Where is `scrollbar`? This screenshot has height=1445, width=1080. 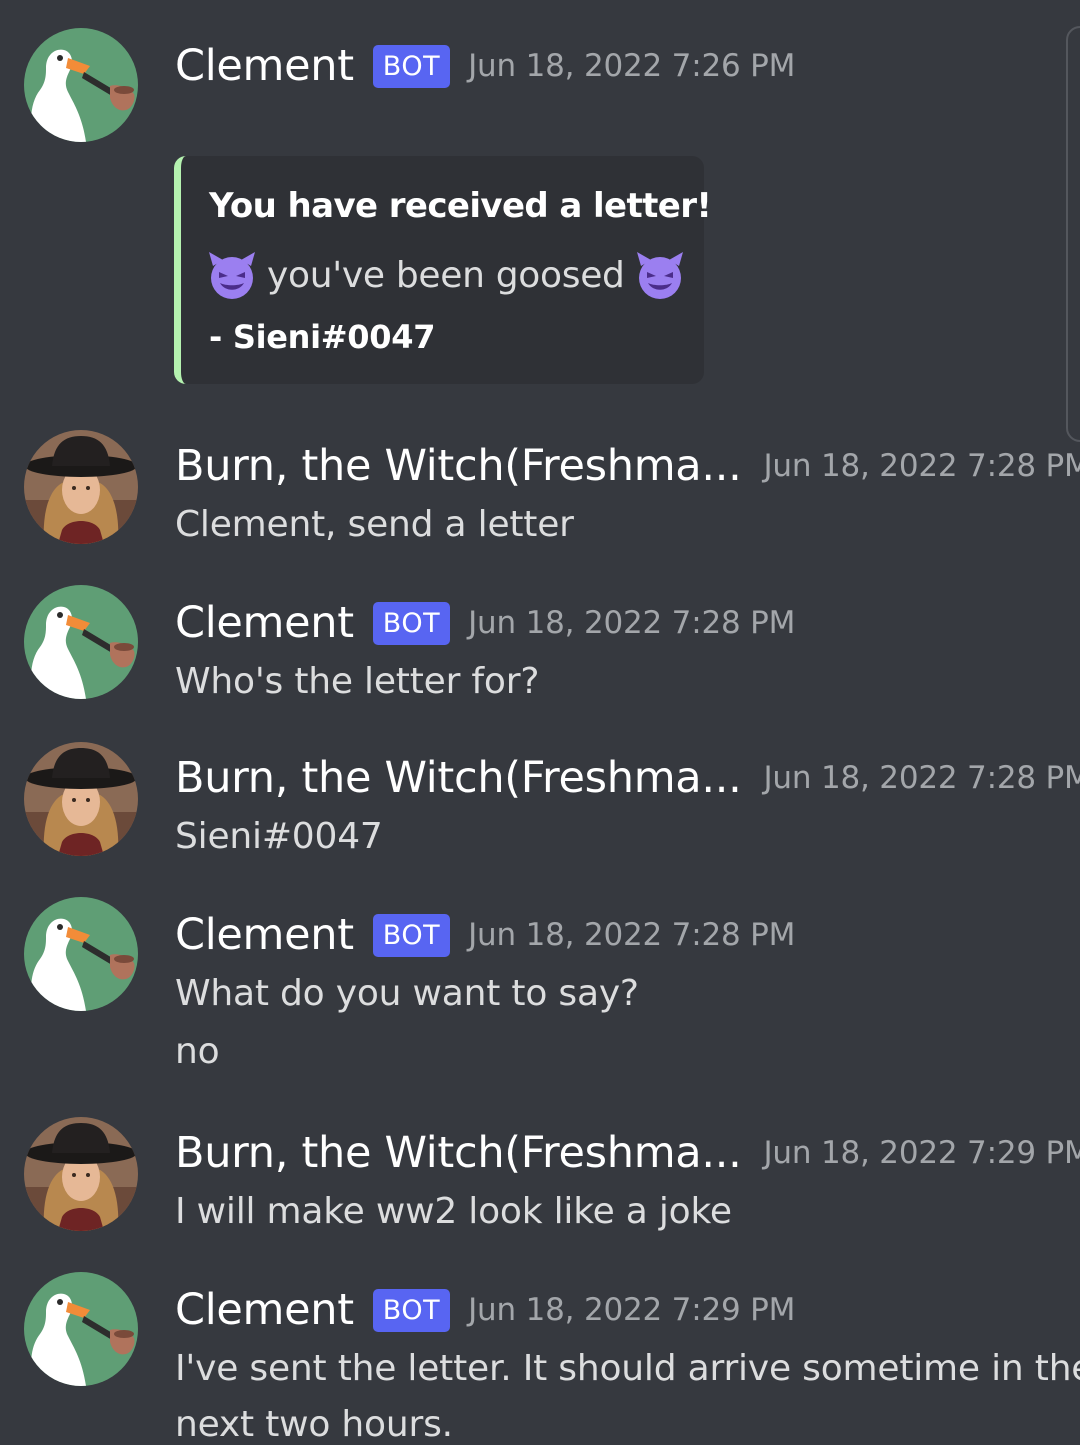
scrollbar is located at coordinates (1073, 234).